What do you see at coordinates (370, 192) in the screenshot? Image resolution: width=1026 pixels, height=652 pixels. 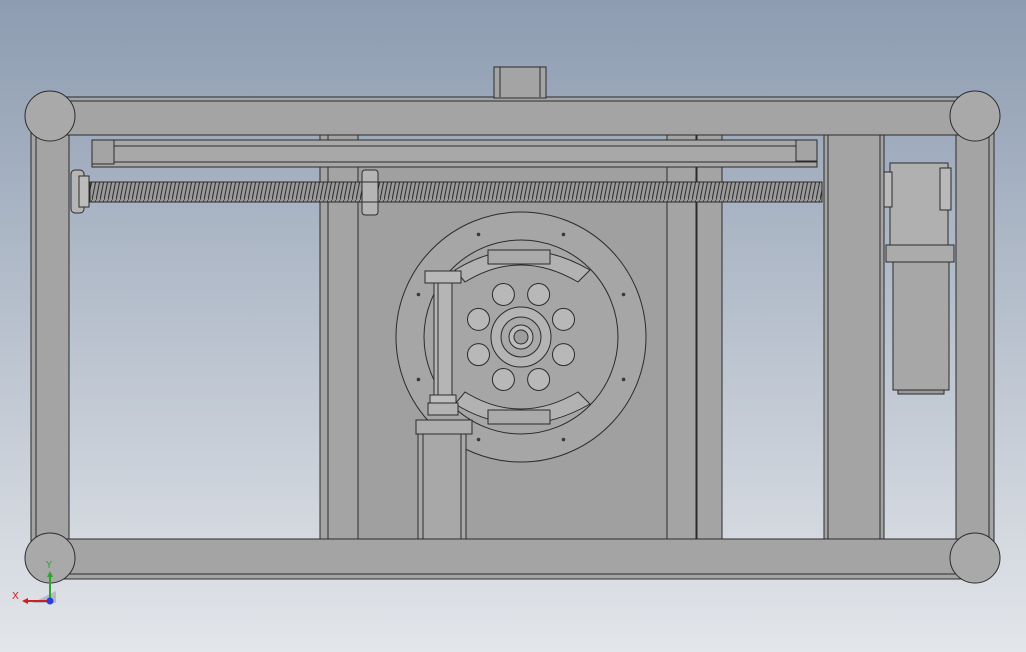 I see `screw-bearing-center` at bounding box center [370, 192].